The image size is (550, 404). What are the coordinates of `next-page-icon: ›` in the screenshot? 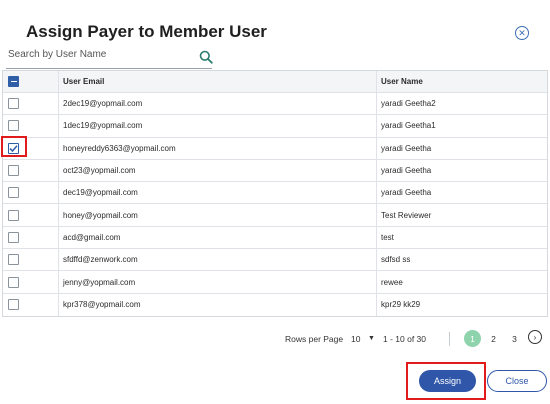 It's located at (535, 337).